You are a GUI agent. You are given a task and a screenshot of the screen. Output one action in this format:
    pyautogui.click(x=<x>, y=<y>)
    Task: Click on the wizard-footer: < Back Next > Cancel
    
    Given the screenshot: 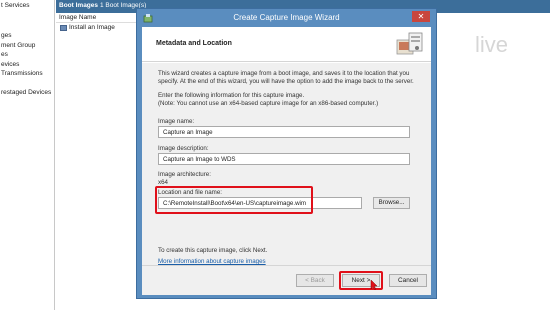 What is the action you would take?
    pyautogui.click(x=286, y=280)
    